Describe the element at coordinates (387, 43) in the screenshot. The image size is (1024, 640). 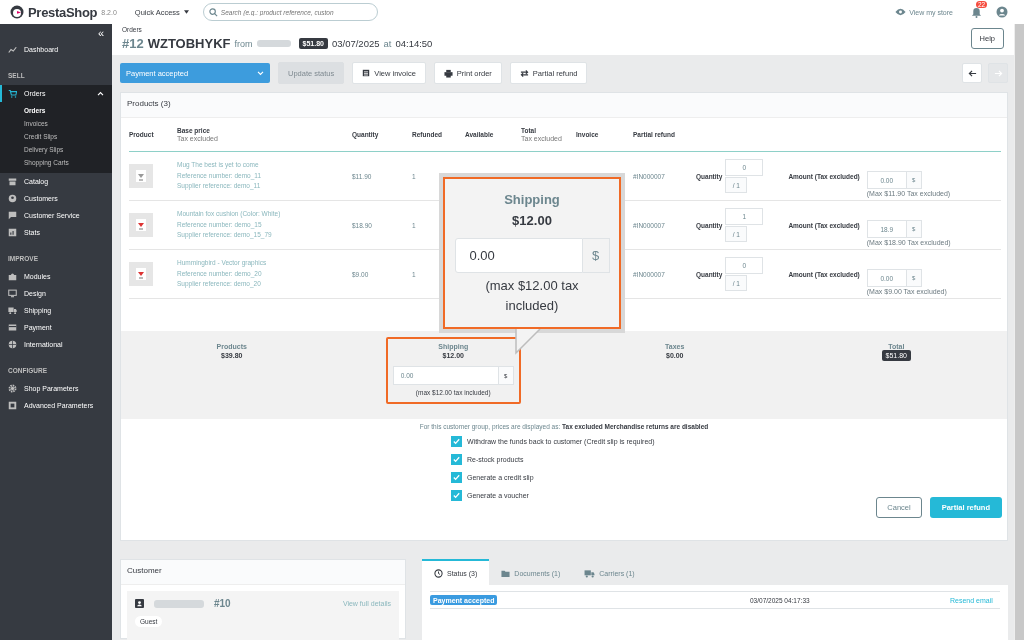
I see `at-label: at` at that location.